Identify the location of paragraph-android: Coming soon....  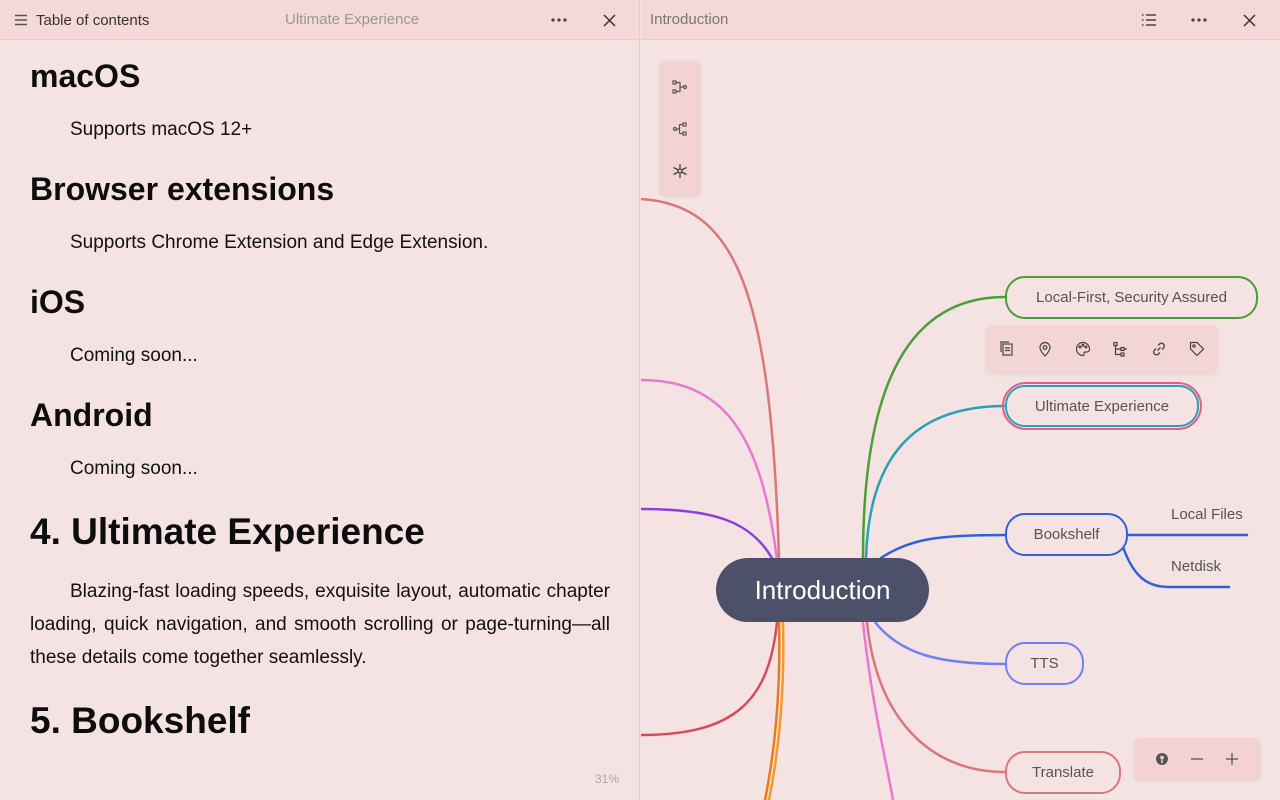
(134, 468).